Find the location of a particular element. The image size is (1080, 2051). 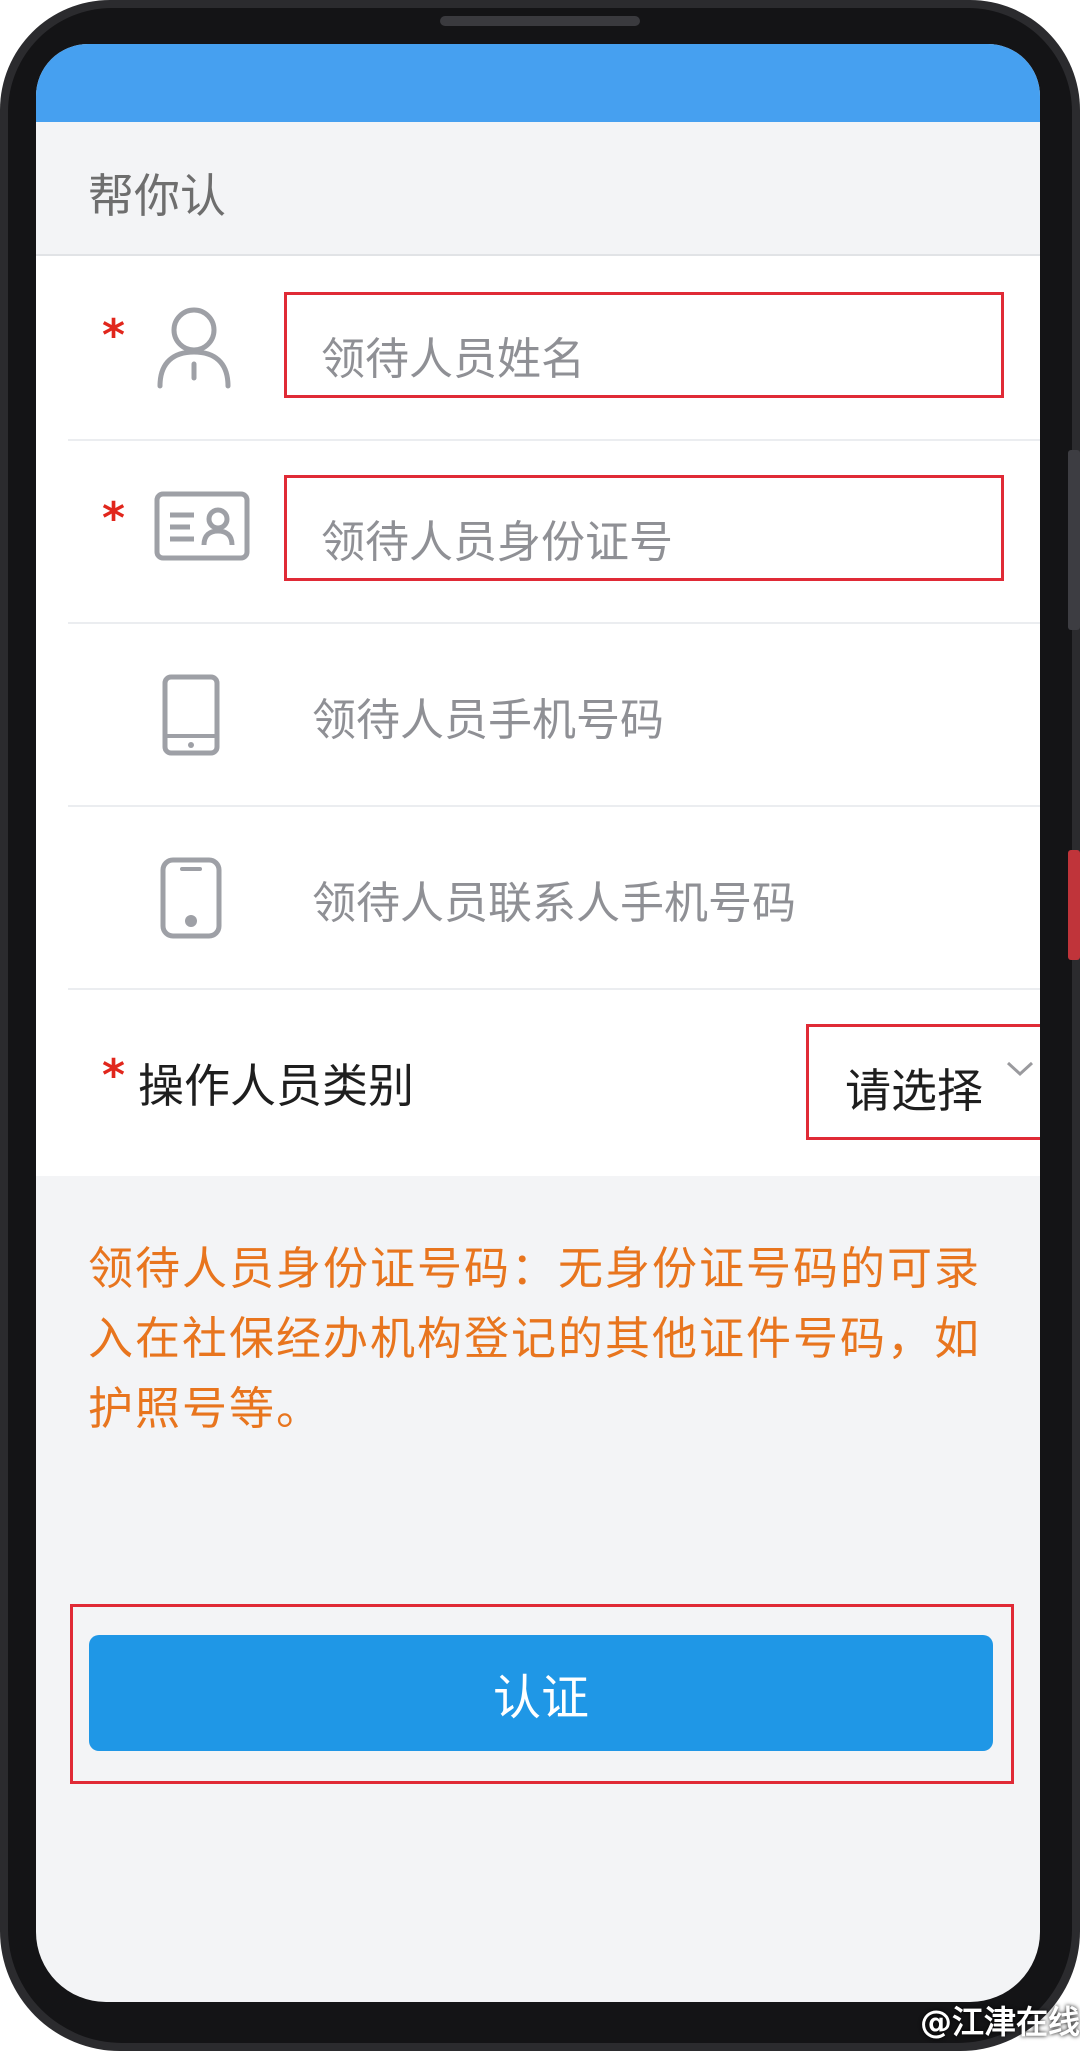

chevron-down-icon is located at coordinates (1020, 1071).